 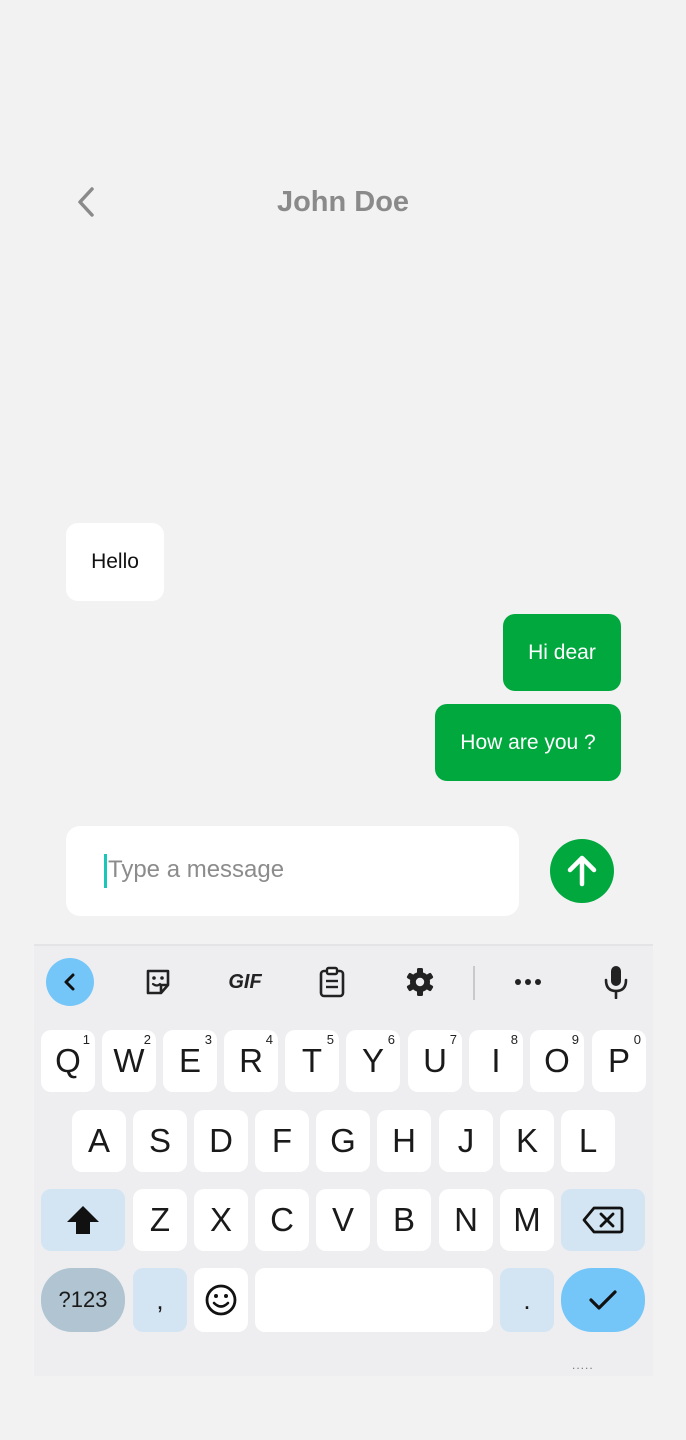 I want to click on key-v: V, so click(x=343, y=1220).